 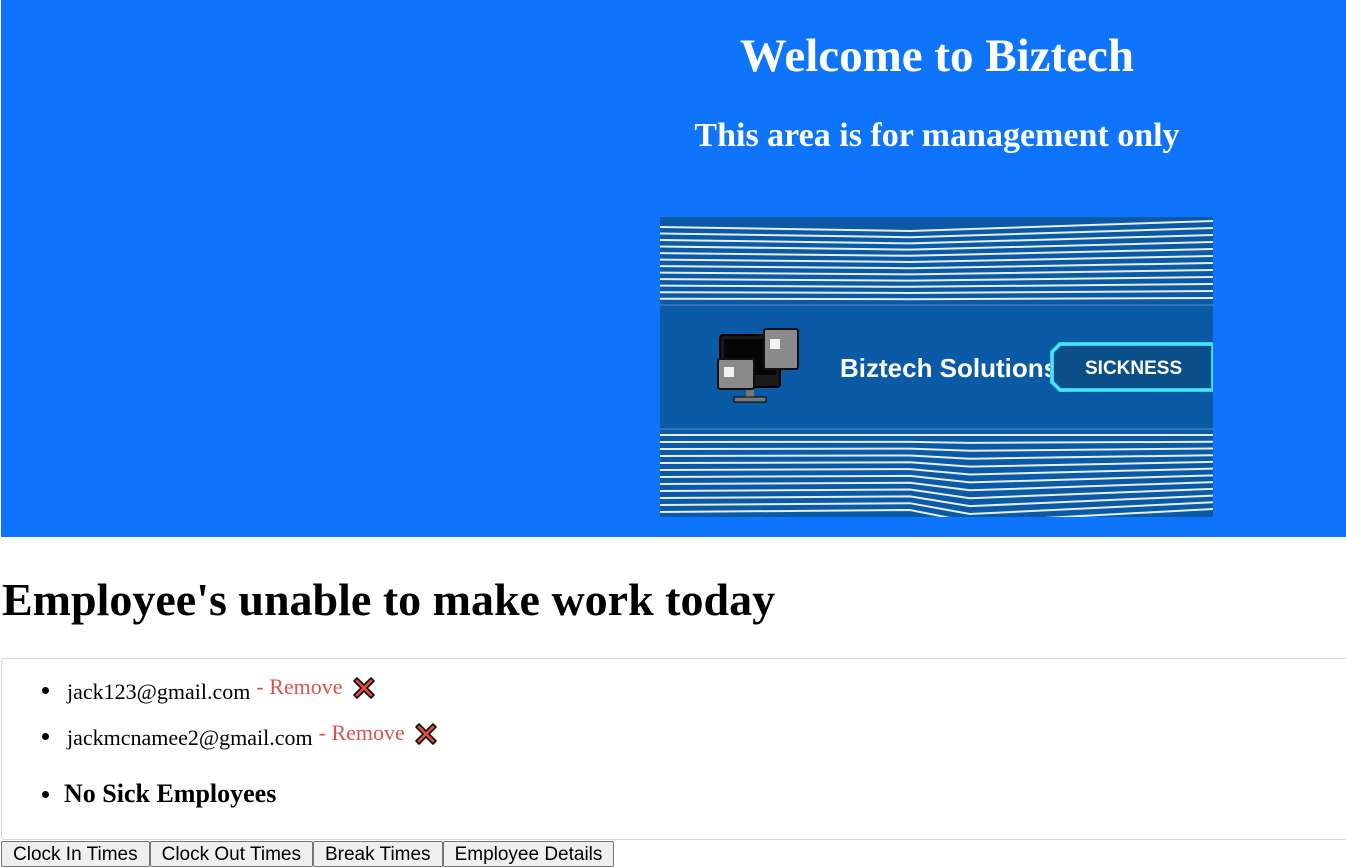 I want to click on sickness-tag: SICKNESS, so click(x=1131, y=367).